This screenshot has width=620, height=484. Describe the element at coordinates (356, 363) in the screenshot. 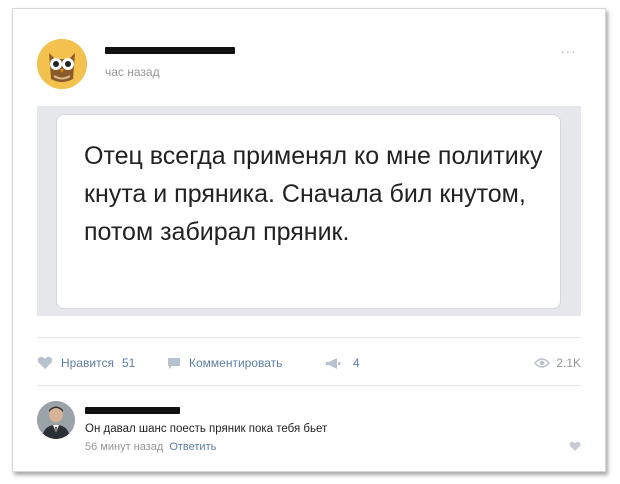

I see `share-count: 4` at that location.